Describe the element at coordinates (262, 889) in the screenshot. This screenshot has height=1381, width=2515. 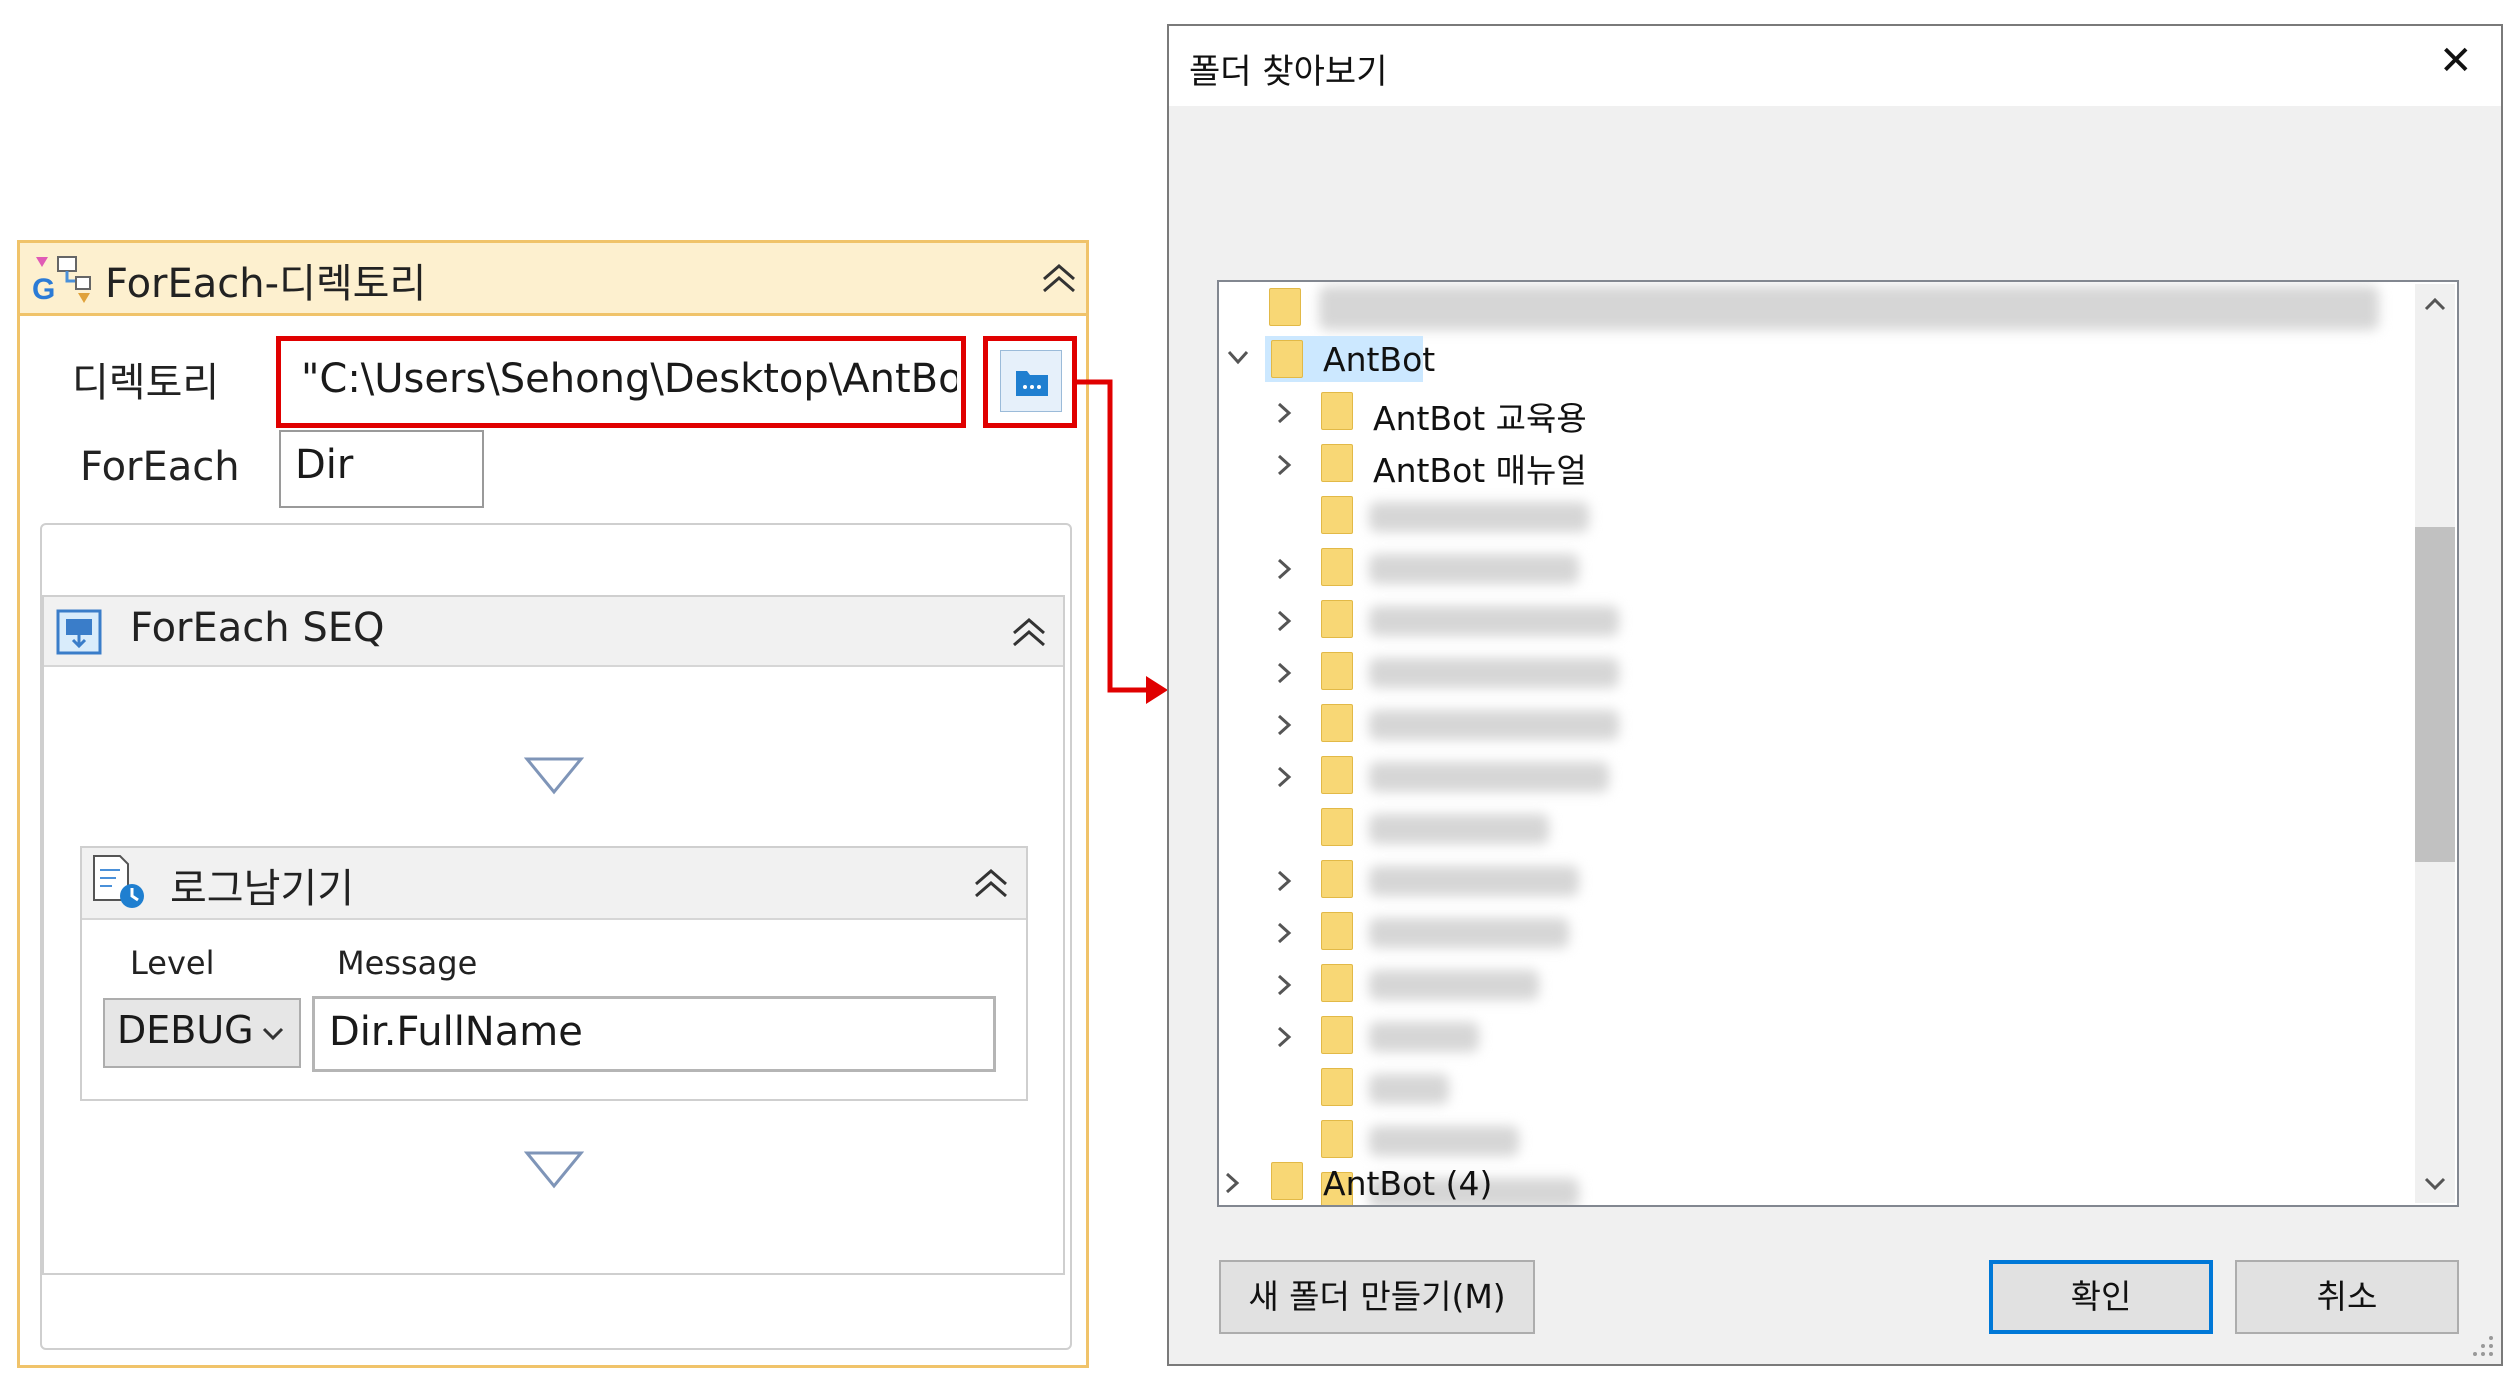
I see `log-activity-title: 로그남기기` at that location.